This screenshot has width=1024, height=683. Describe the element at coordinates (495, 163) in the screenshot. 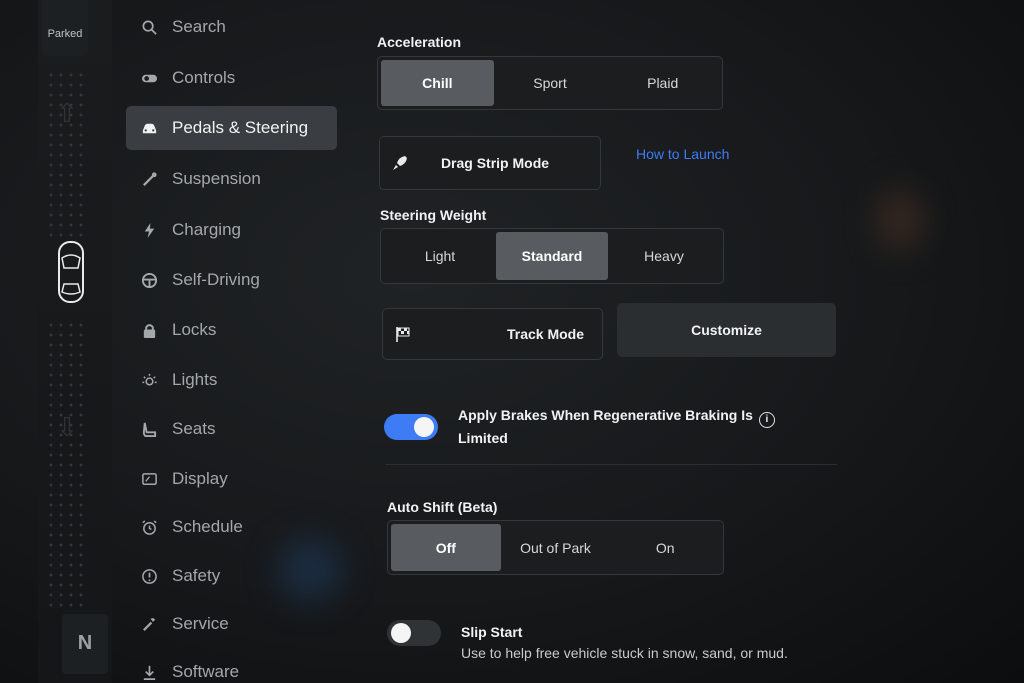

I see `drag-strip-mode-label: Drag Strip Mode` at that location.